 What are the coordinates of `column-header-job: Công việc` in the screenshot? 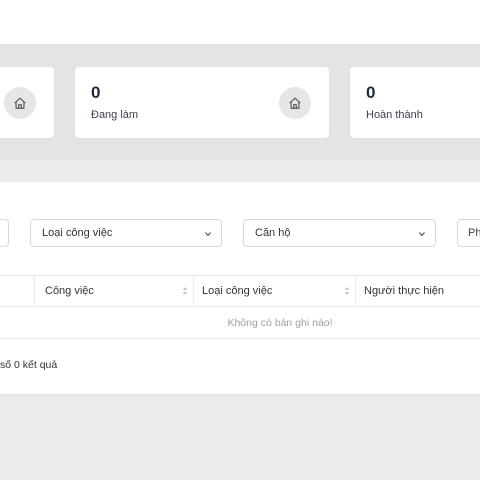 It's located at (69, 291).